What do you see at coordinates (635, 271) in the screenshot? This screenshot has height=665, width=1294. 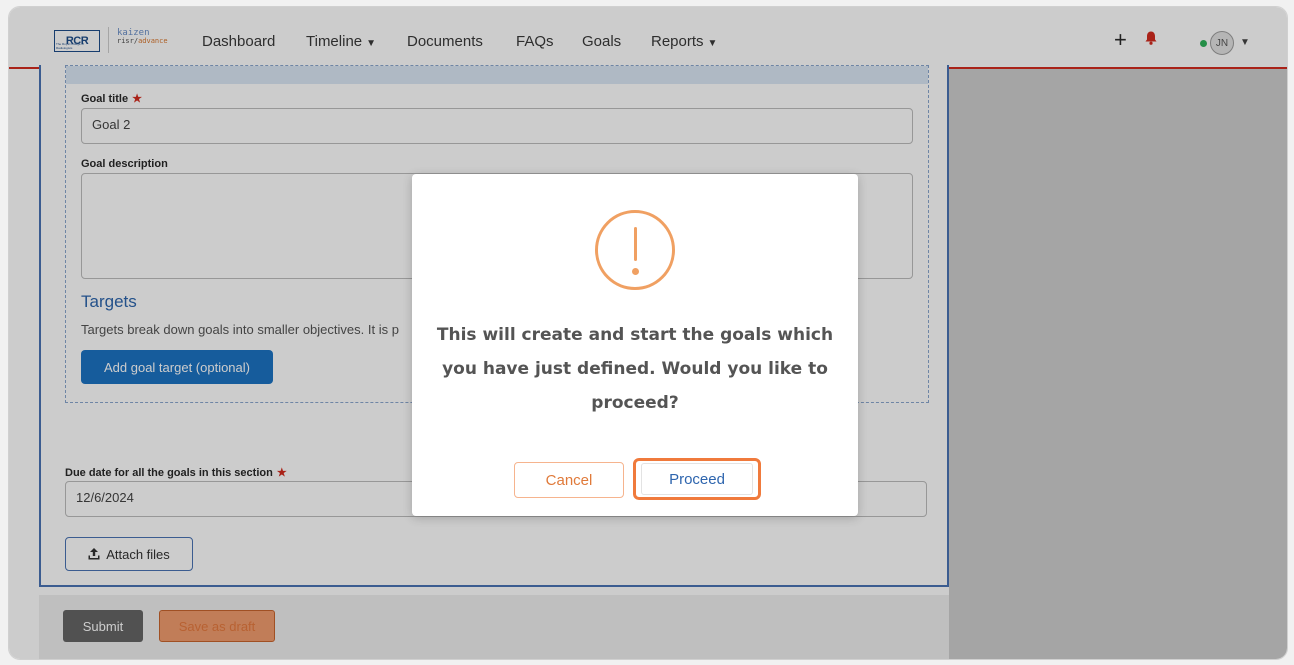 I see `exclamation-dot` at bounding box center [635, 271].